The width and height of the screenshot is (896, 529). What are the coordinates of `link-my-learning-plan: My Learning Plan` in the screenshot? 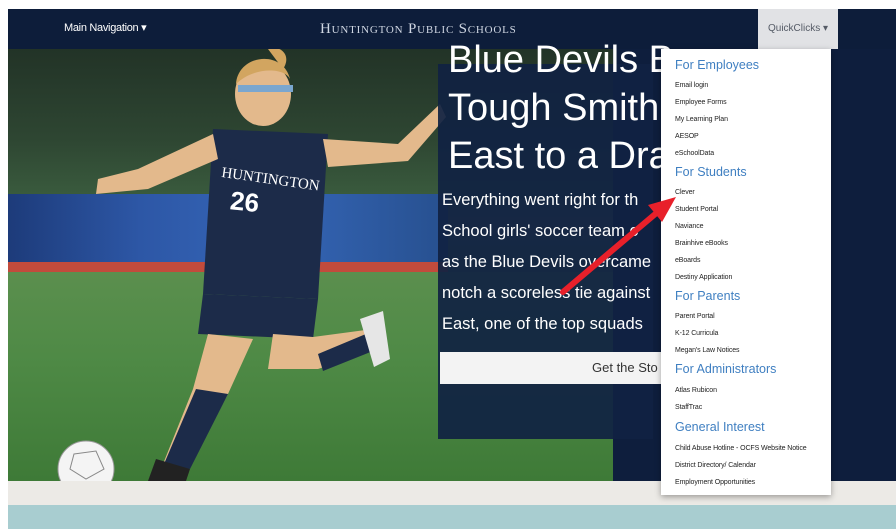 It's located at (701, 119).